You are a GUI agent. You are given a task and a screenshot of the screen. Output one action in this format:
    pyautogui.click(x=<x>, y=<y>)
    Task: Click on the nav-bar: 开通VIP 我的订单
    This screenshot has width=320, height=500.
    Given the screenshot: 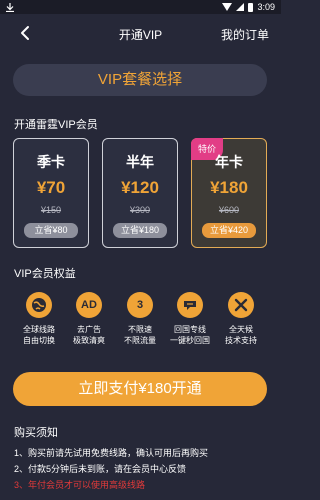 What is the action you would take?
    pyautogui.click(x=140, y=33)
    